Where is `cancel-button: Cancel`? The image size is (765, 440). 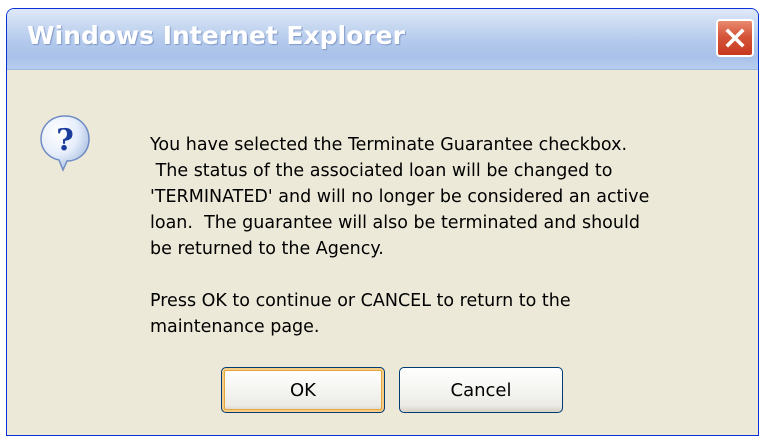 cancel-button: Cancel is located at coordinates (481, 390).